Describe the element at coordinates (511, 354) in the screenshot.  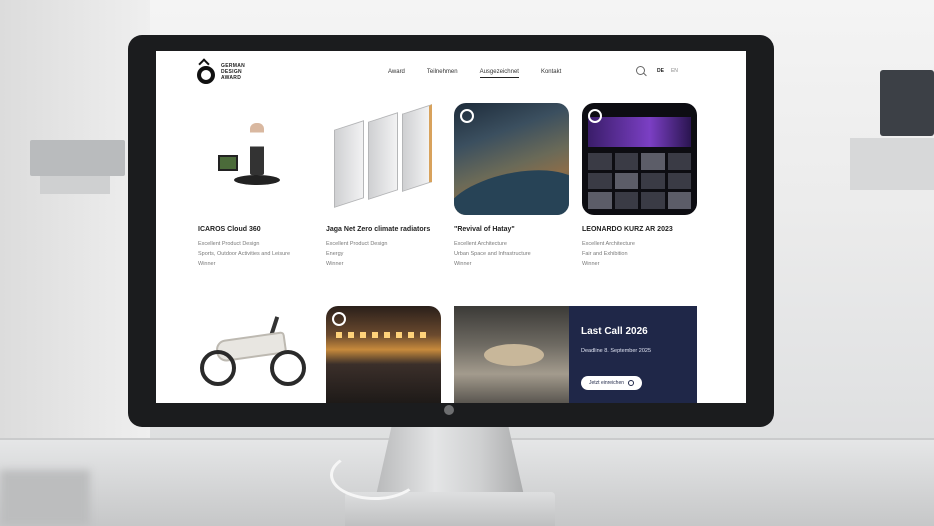
I see `promo-image` at that location.